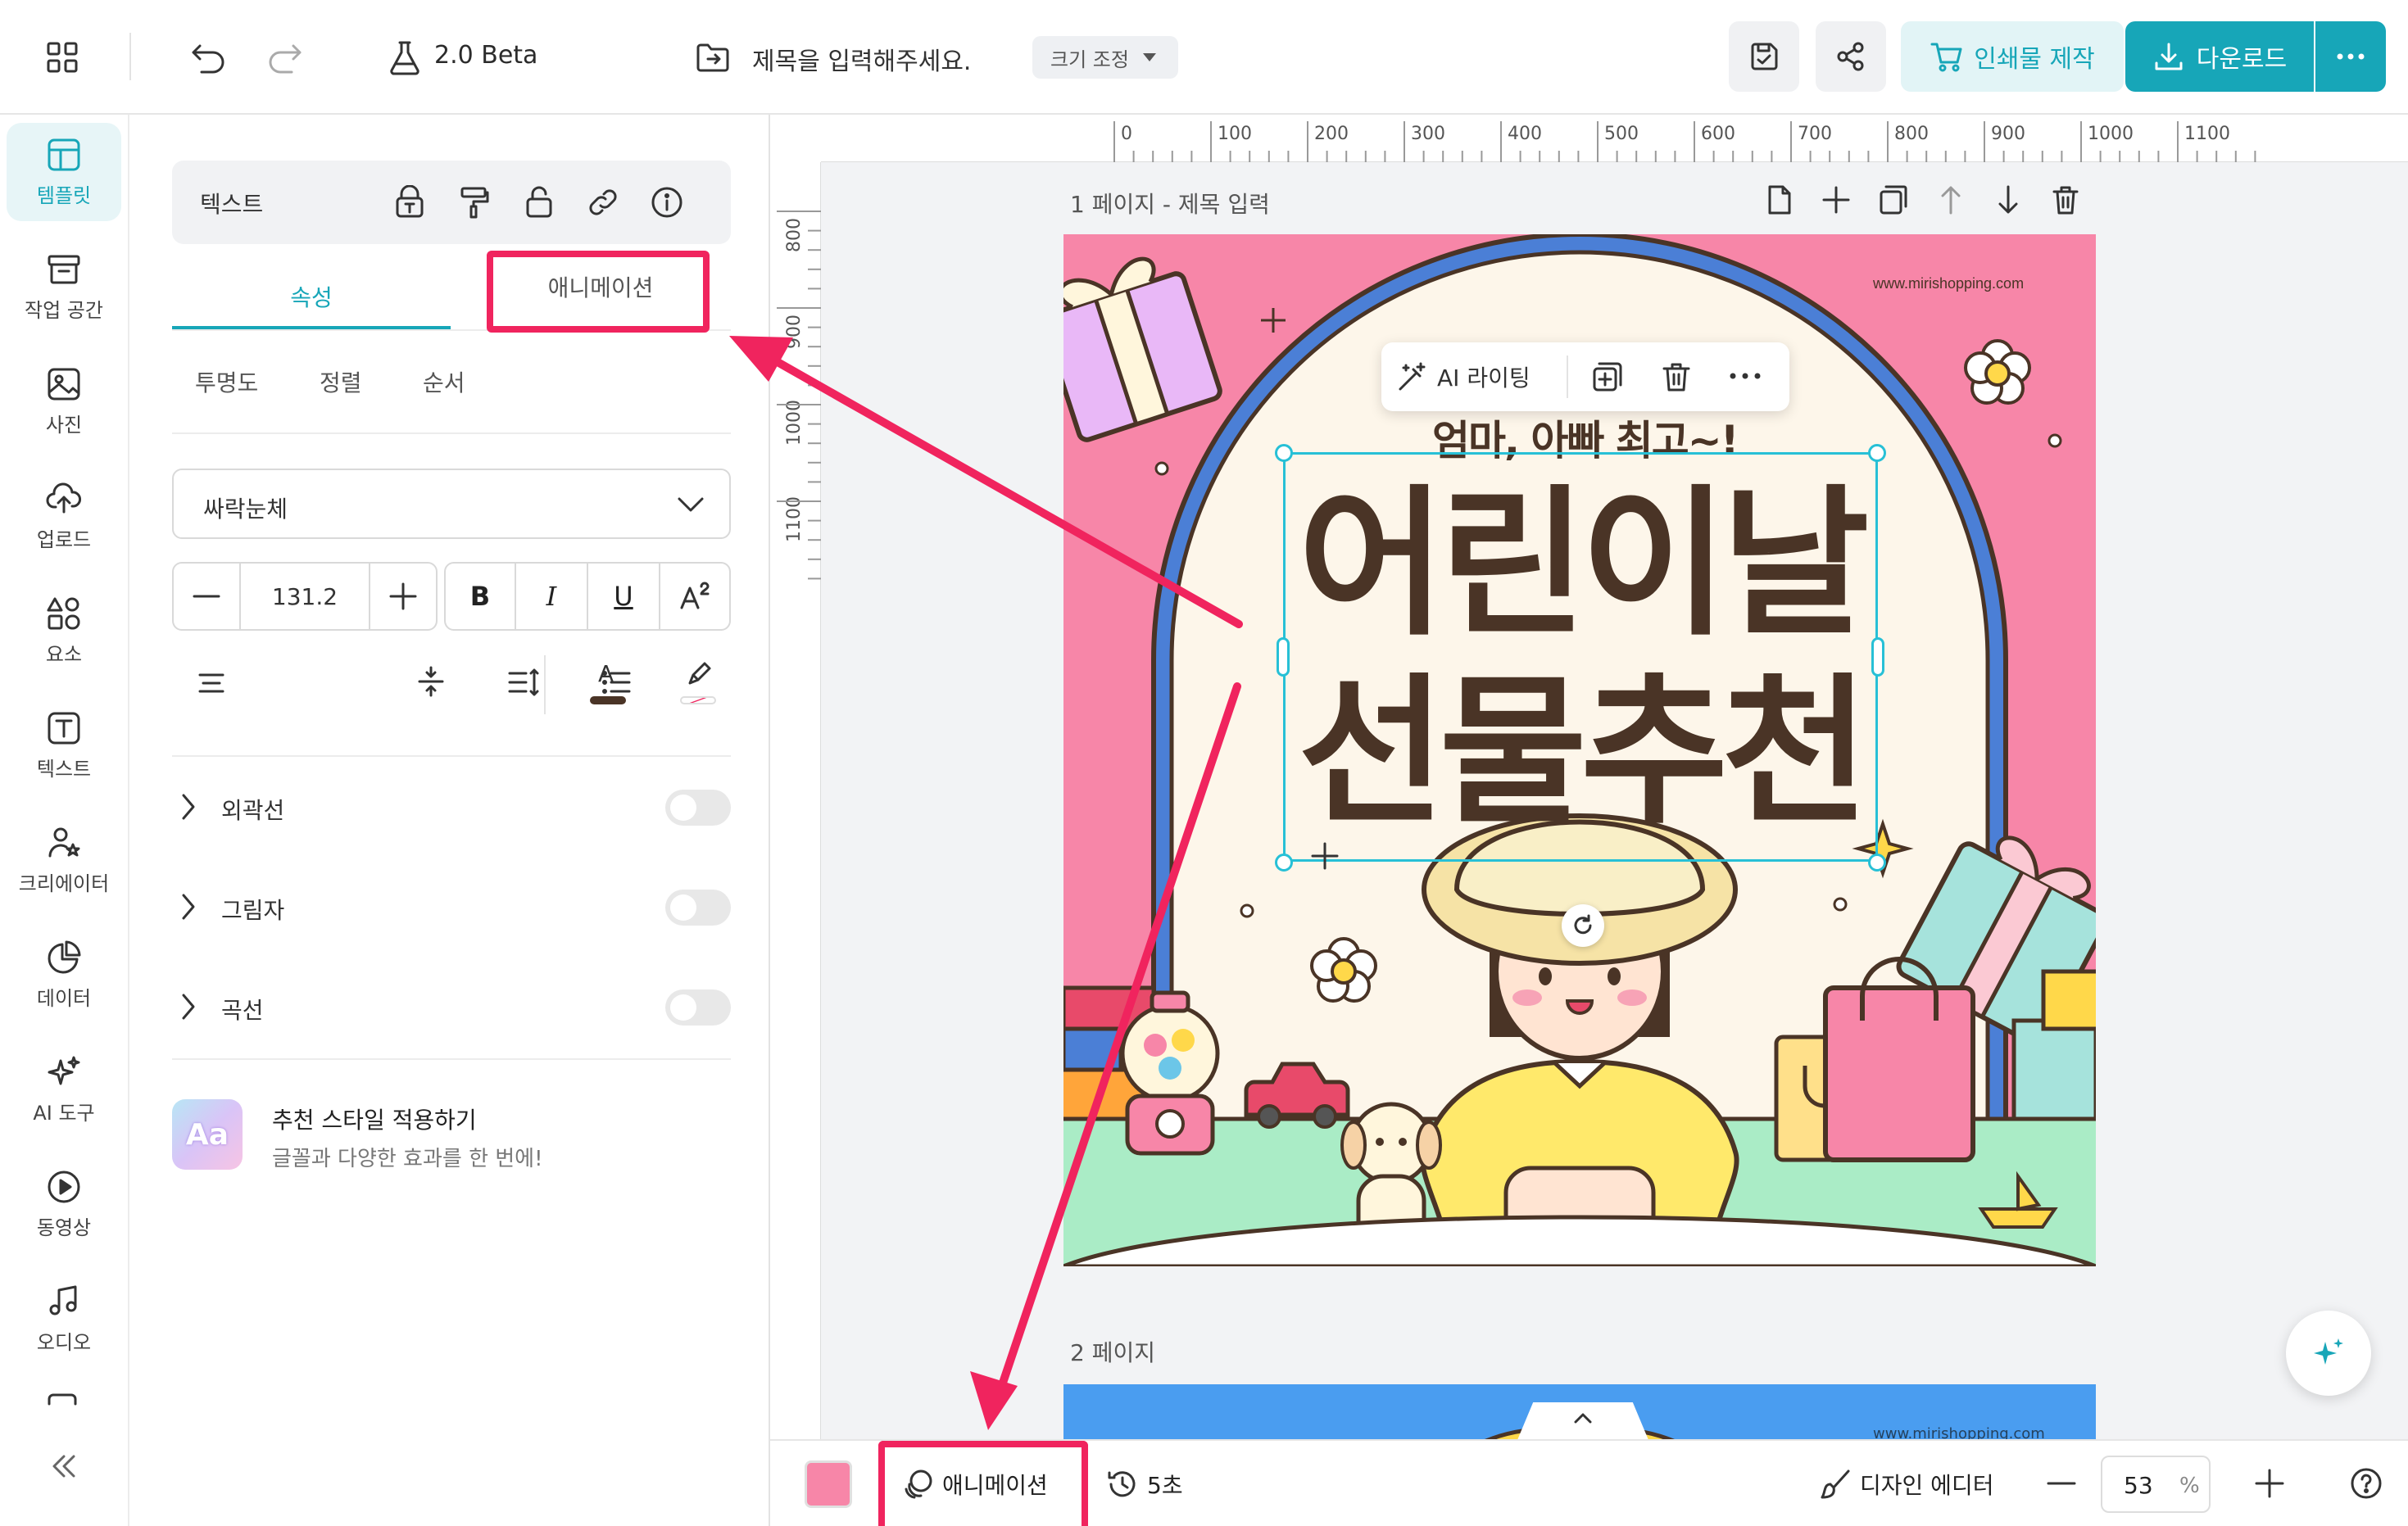 This screenshot has width=2408, height=1526. I want to click on rail-label: 크리에이터, so click(64, 883).